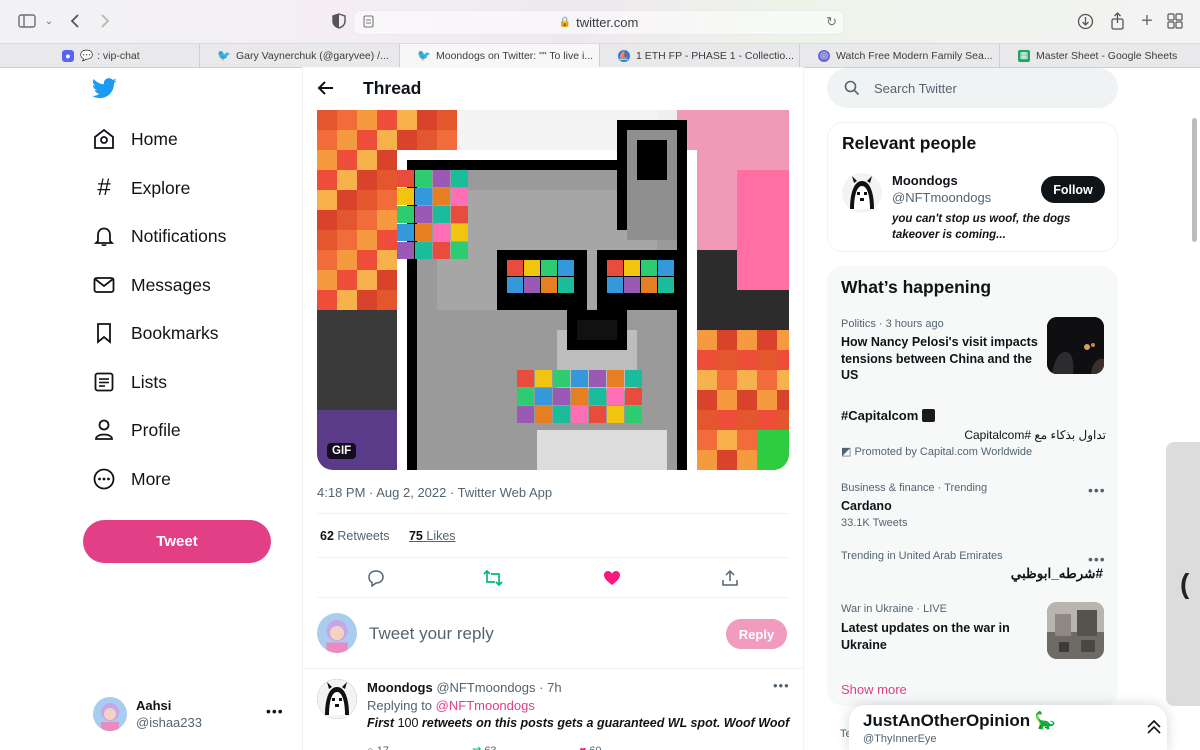  What do you see at coordinates (177, 541) in the screenshot?
I see `tweet-button: Tweet` at bounding box center [177, 541].